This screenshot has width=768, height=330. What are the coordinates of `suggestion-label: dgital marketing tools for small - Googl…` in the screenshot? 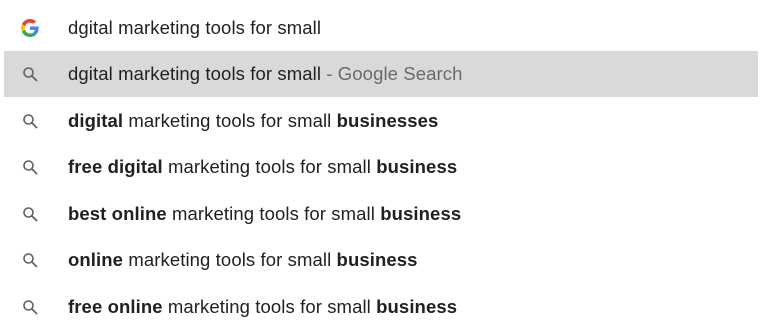 It's located at (265, 74).